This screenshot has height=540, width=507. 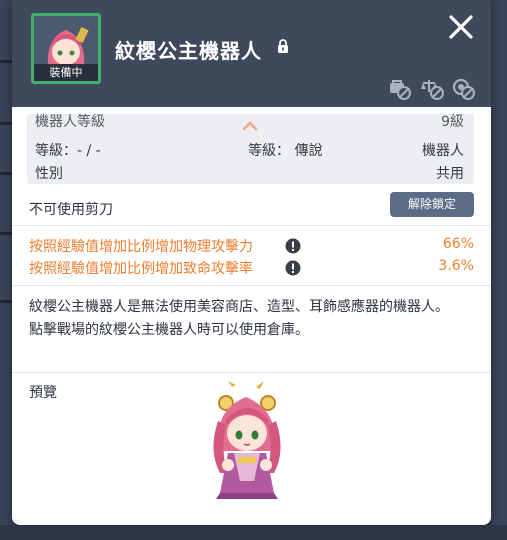 I want to click on close-icon, so click(x=461, y=27).